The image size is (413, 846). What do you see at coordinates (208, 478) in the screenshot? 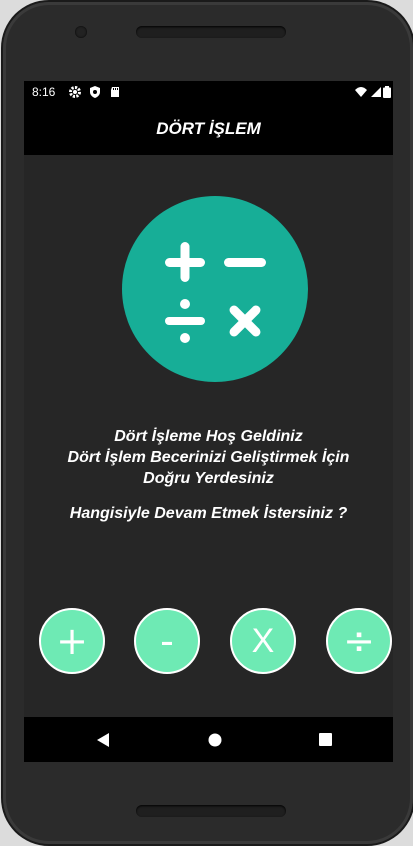
I see `welcome-line-3: Doğru Yerdesiniz` at bounding box center [208, 478].